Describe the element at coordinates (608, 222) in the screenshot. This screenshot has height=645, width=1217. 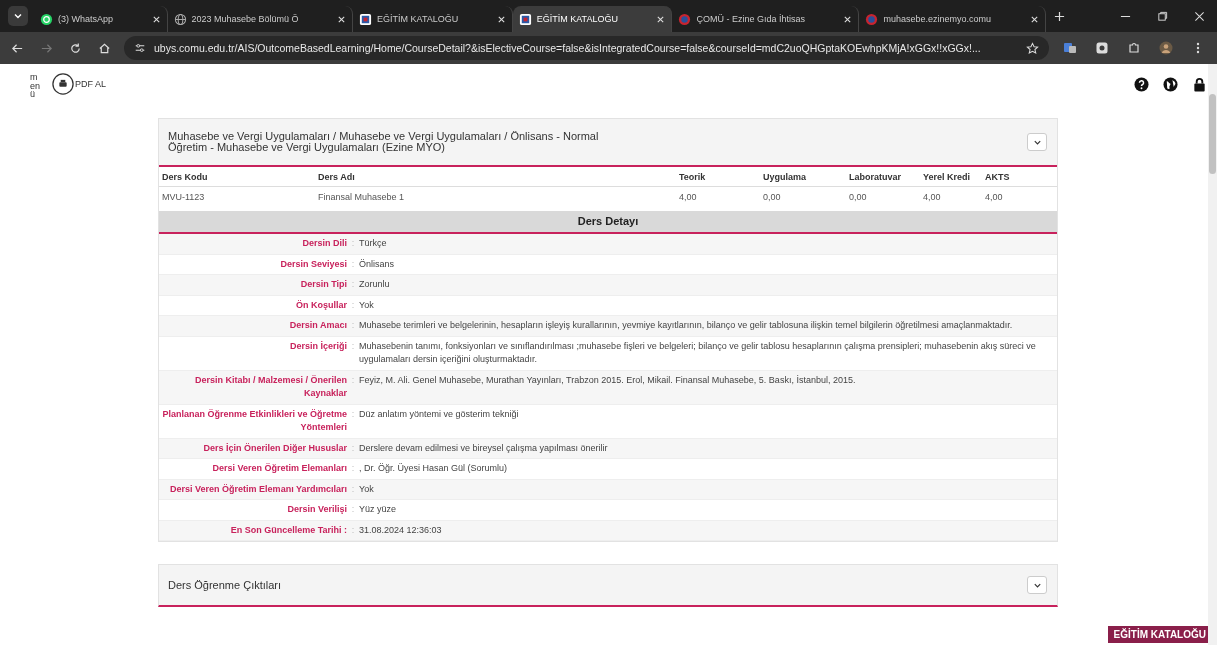
I see `section-heading: Ders Detayı` at that location.